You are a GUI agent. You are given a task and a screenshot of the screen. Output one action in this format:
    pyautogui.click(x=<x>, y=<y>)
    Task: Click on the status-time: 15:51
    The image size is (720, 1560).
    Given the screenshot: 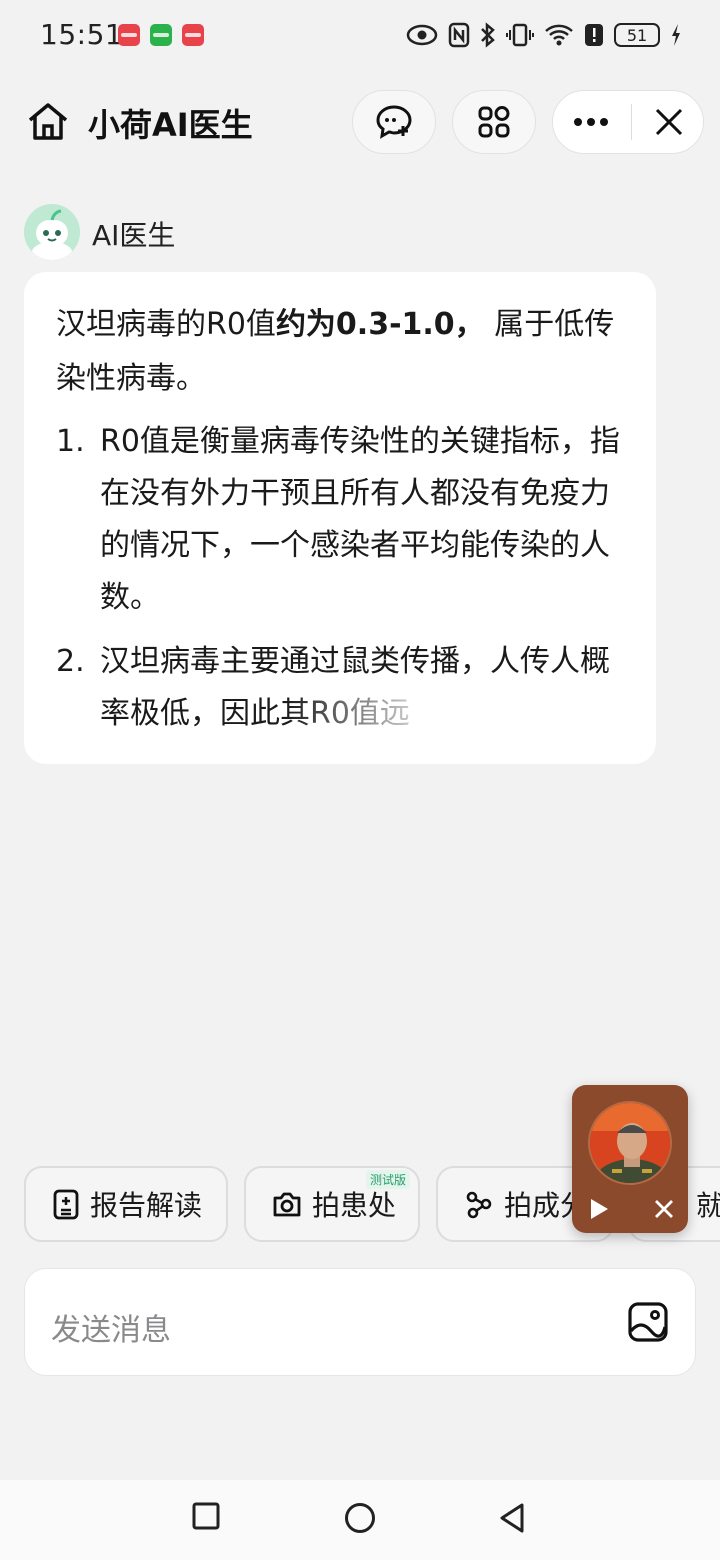 What is the action you would take?
    pyautogui.click(x=82, y=34)
    